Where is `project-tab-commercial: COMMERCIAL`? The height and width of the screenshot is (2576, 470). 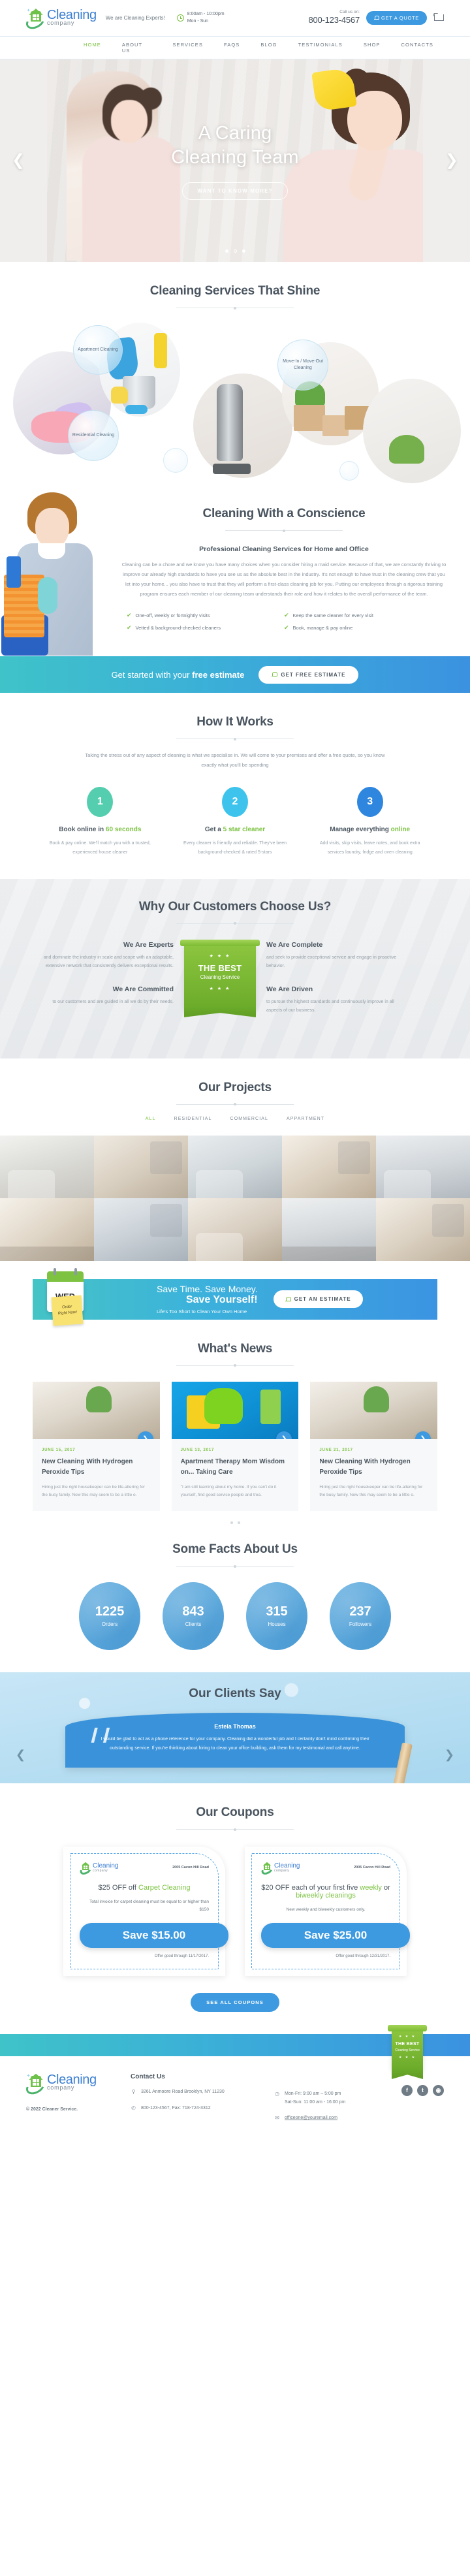
project-tab-commercial: COMMERCIAL is located at coordinates (249, 1119).